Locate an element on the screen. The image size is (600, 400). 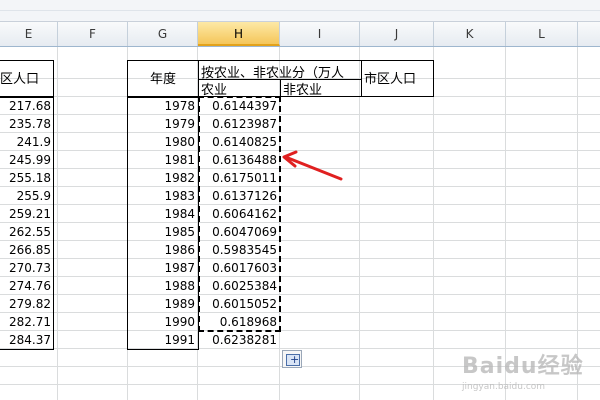
annotation-layer is located at coordinates (312, 165).